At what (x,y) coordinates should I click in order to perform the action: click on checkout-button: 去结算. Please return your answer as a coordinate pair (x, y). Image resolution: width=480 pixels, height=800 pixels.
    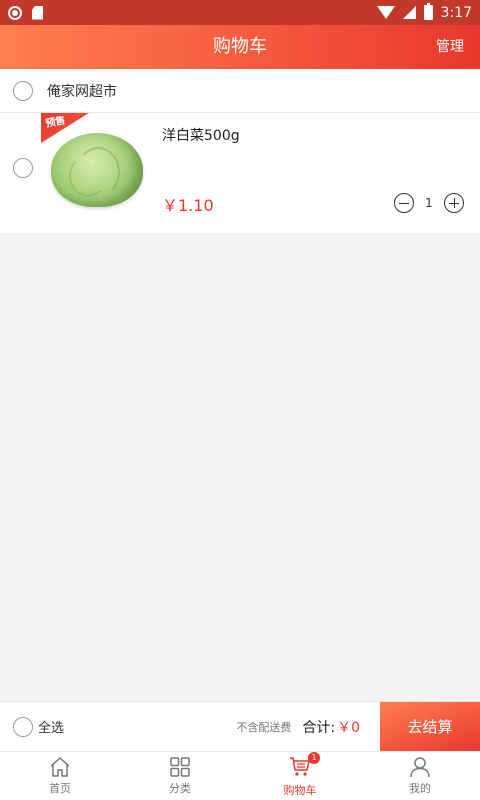
    Looking at the image, I should click on (430, 726).